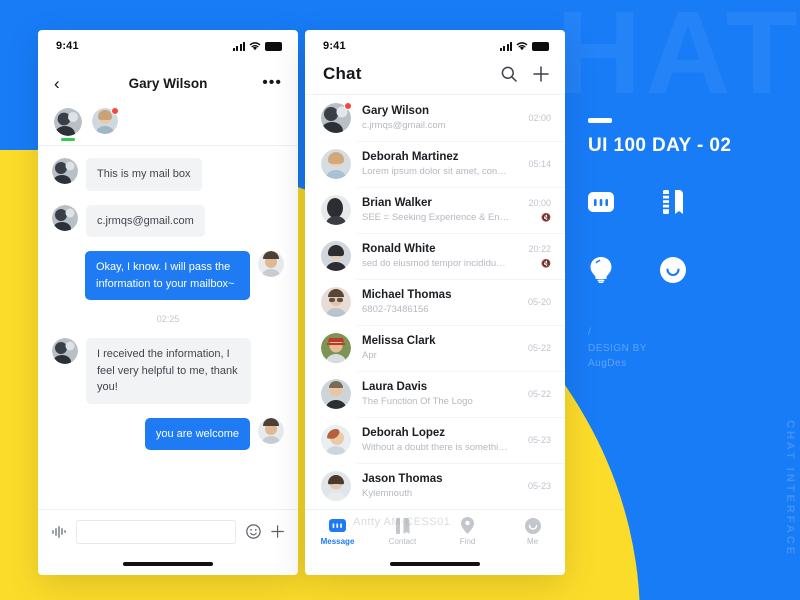 This screenshot has height=600, width=800. Describe the element at coordinates (197, 433) in the screenshot. I see `message-bubble-outgoing: you are welcome` at that location.